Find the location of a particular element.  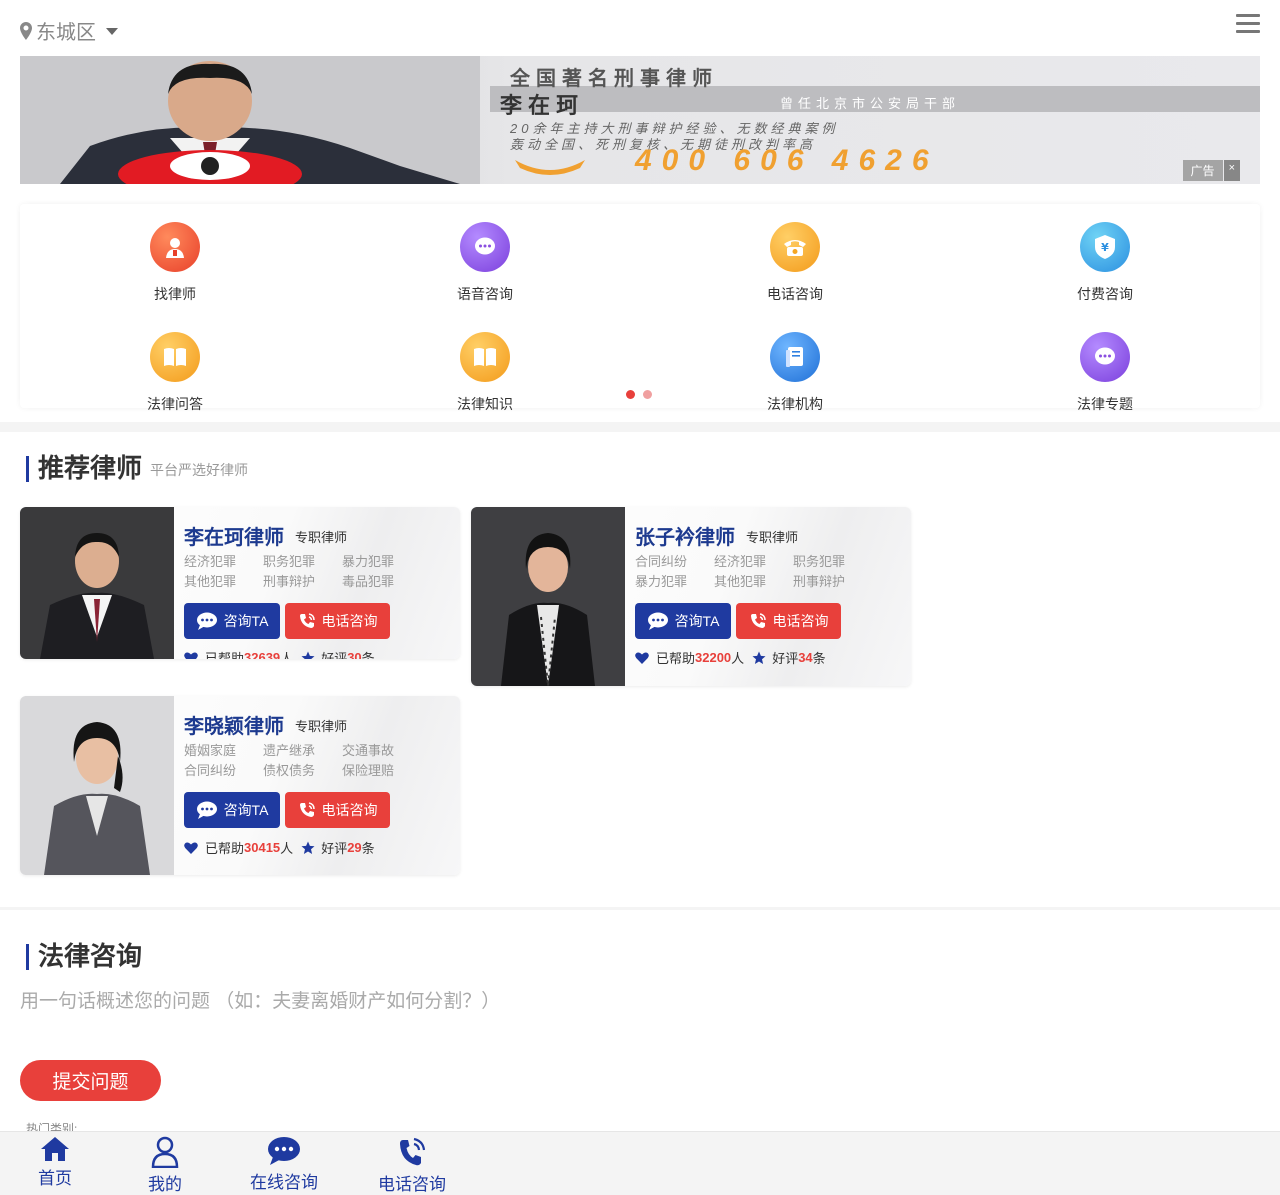

close-ad-button: × is located at coordinates (1231, 170).